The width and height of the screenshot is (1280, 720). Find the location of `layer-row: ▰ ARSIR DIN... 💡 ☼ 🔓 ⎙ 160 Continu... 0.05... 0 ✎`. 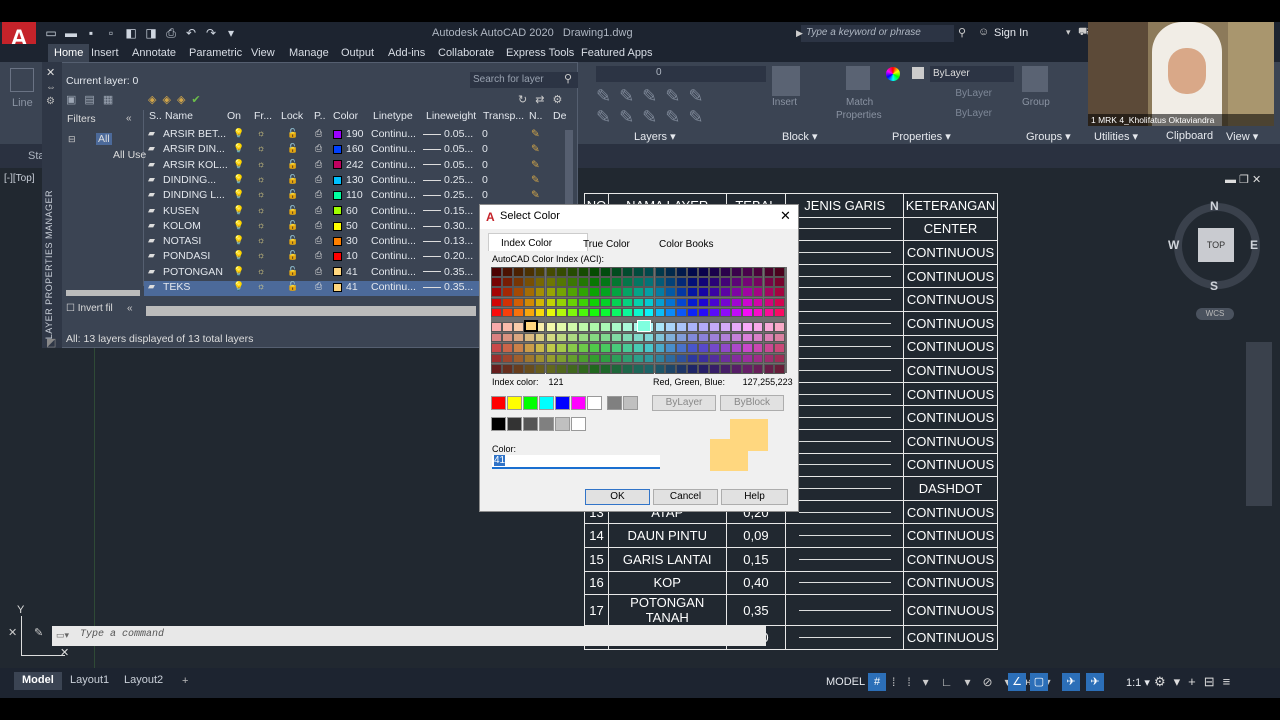

layer-row: ▰ ARSIR DIN... 💡 ☼ 🔓 ⎙ 160 Continu... 0.05... 0 ✎ is located at coordinates (354, 150).